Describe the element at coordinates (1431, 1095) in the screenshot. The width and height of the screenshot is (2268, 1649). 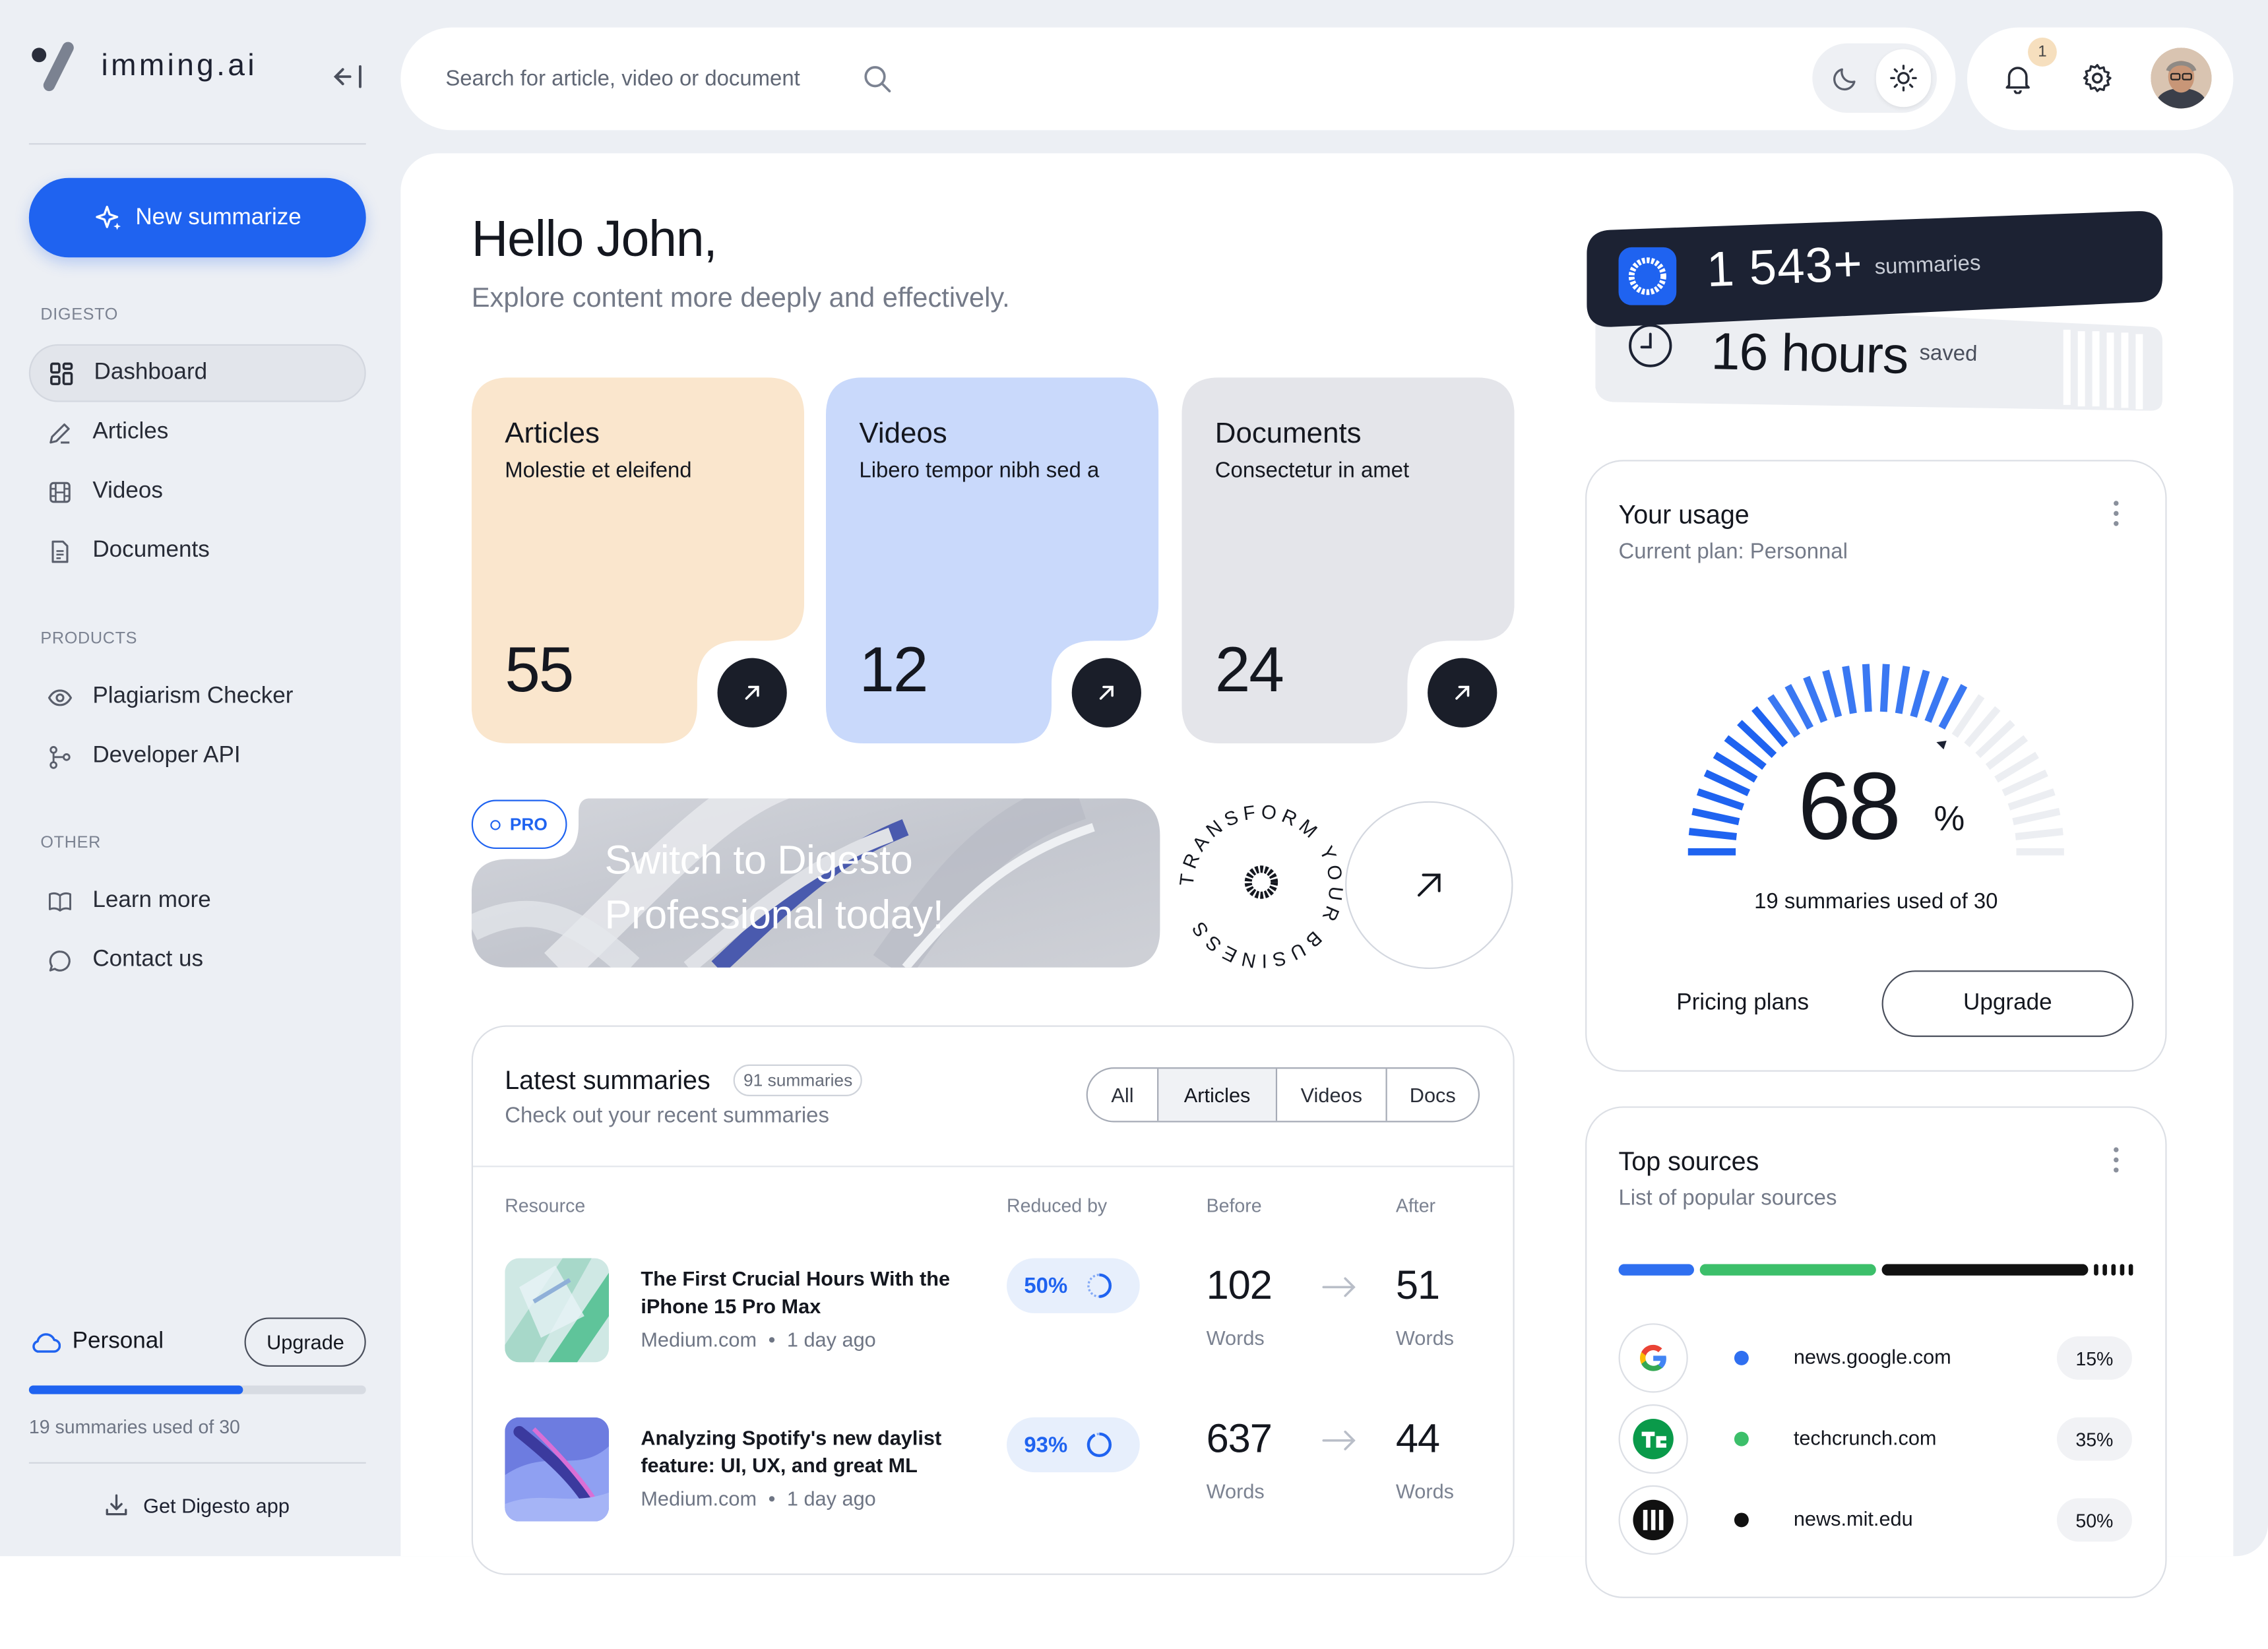
I see `tab-docs: Docs` at that location.